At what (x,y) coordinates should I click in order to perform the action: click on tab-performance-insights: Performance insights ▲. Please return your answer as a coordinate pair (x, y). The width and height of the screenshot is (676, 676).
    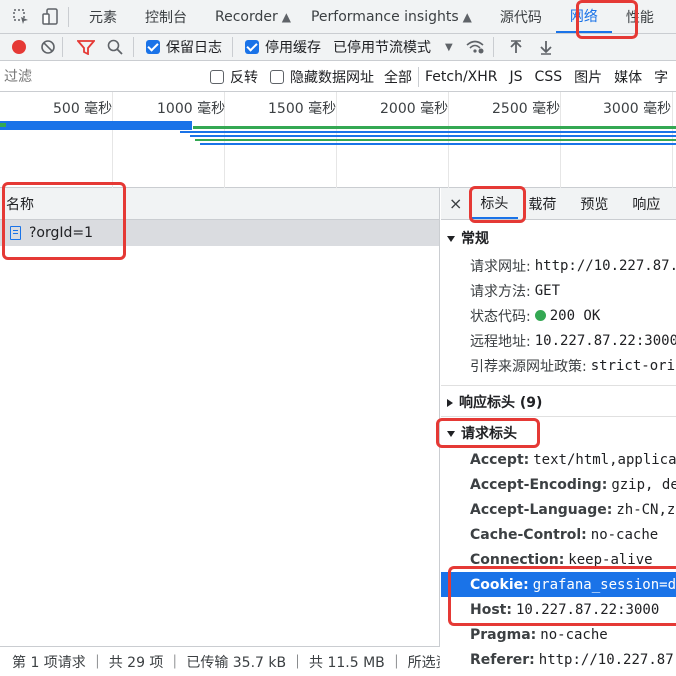
    Looking at the image, I should click on (391, 16).